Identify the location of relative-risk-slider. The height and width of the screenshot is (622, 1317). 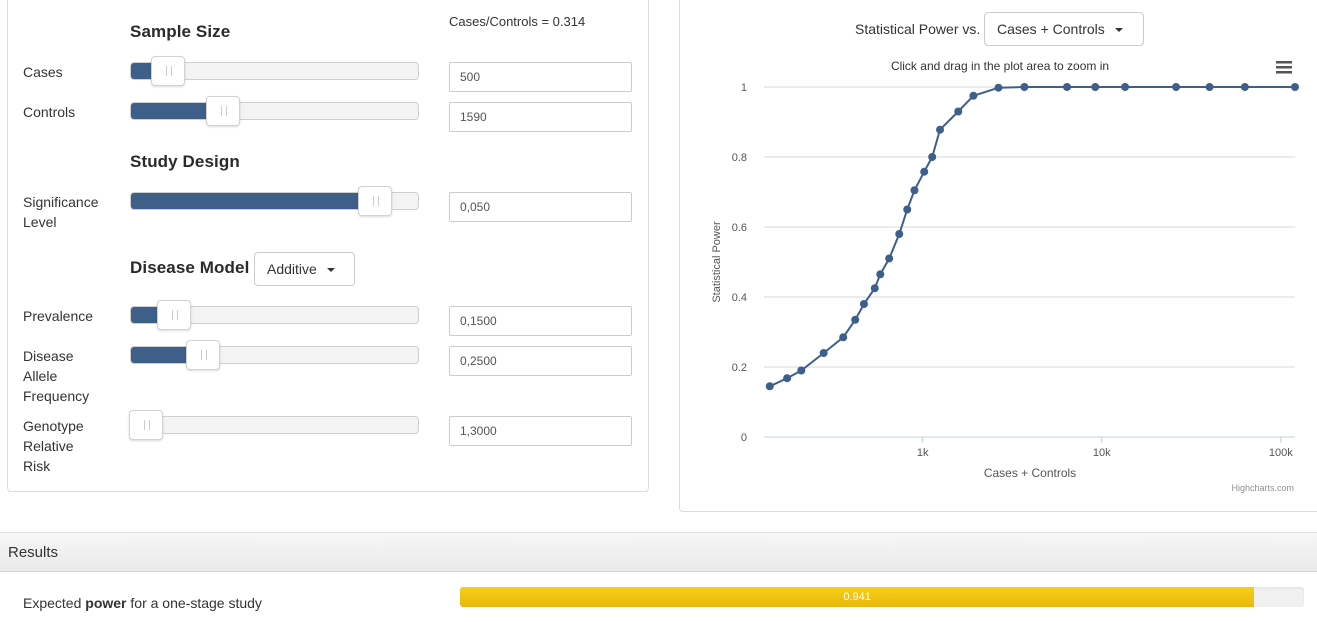
(274, 425).